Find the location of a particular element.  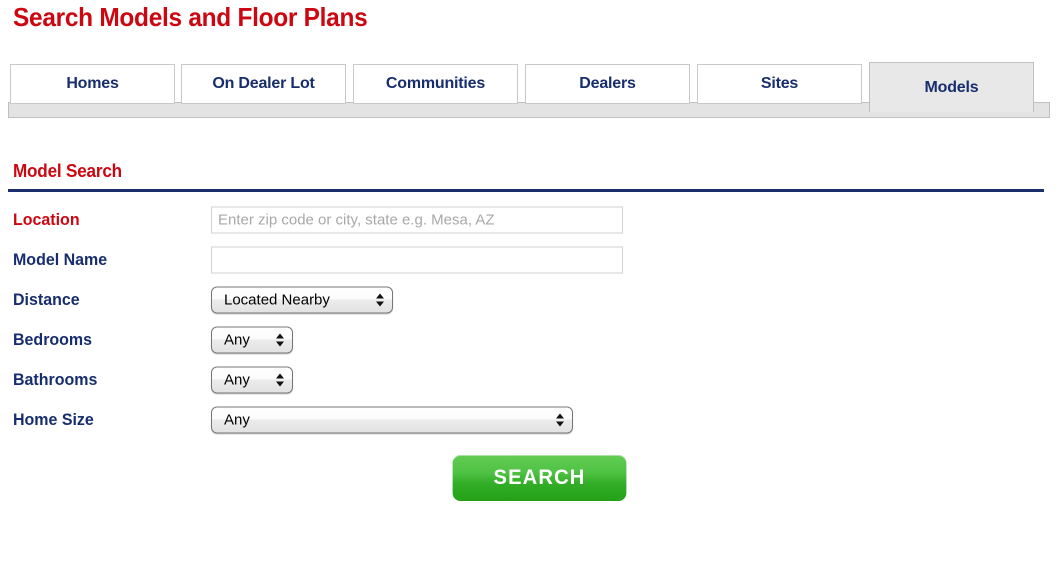

distance-field-wrap: Located Nearby is located at coordinates (302, 300).